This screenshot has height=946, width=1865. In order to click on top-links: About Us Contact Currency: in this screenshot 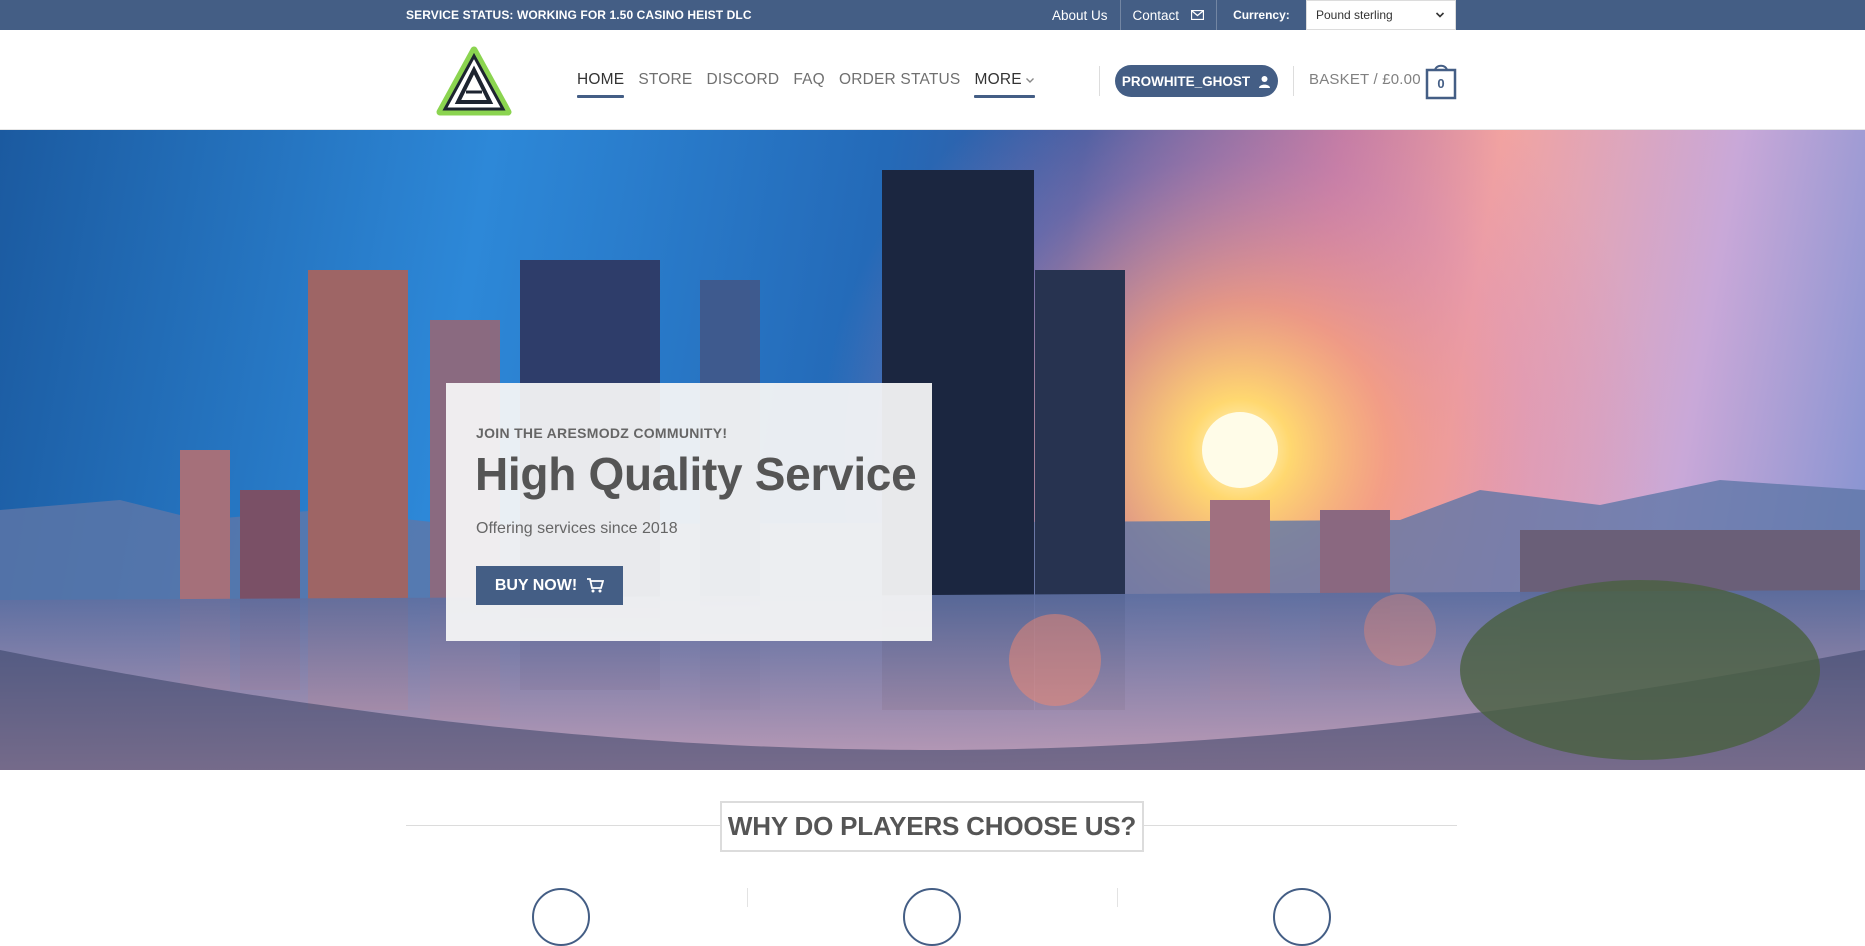, I will do `click(1173, 15)`.